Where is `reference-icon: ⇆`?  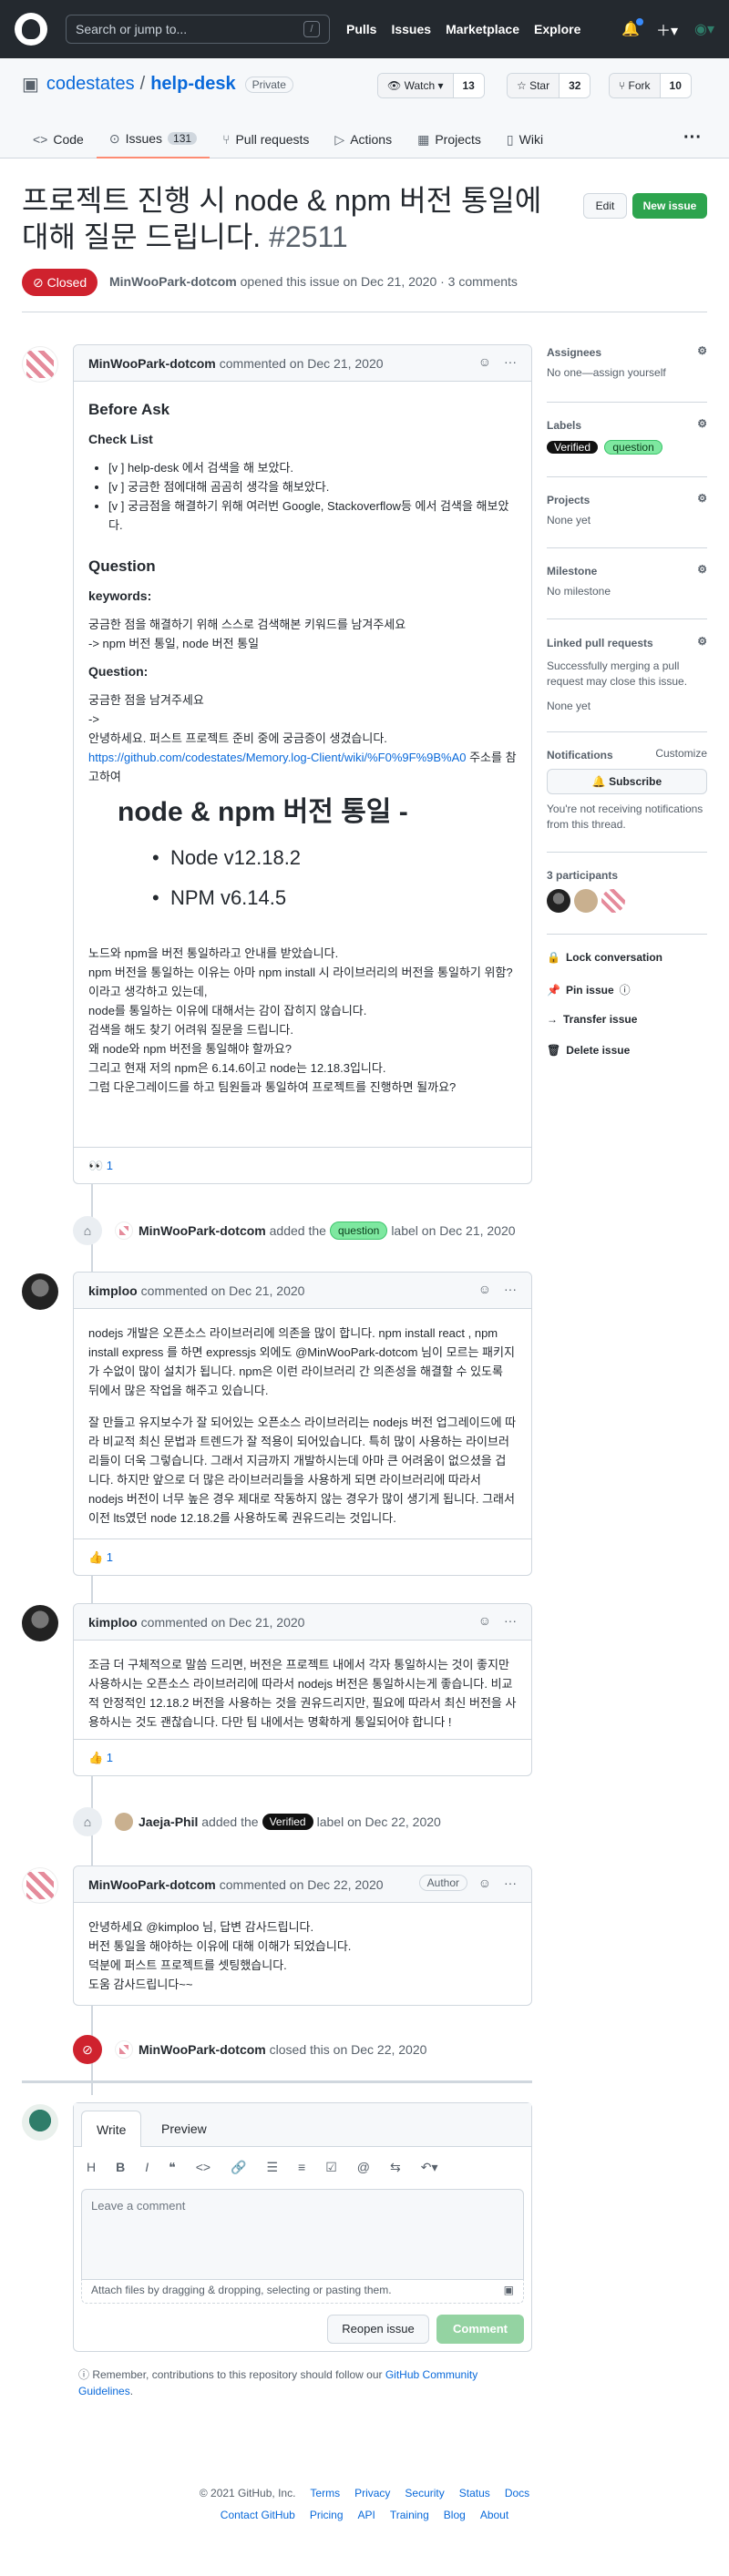 reference-icon: ⇆ is located at coordinates (395, 2167).